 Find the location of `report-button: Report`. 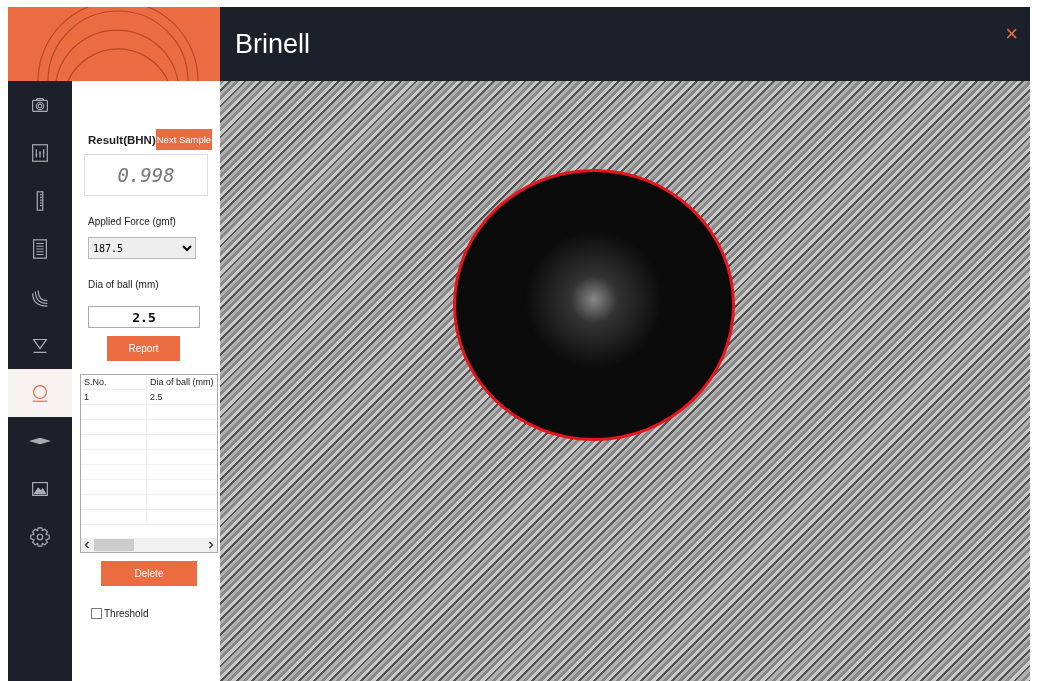

report-button: Report is located at coordinates (143, 348).